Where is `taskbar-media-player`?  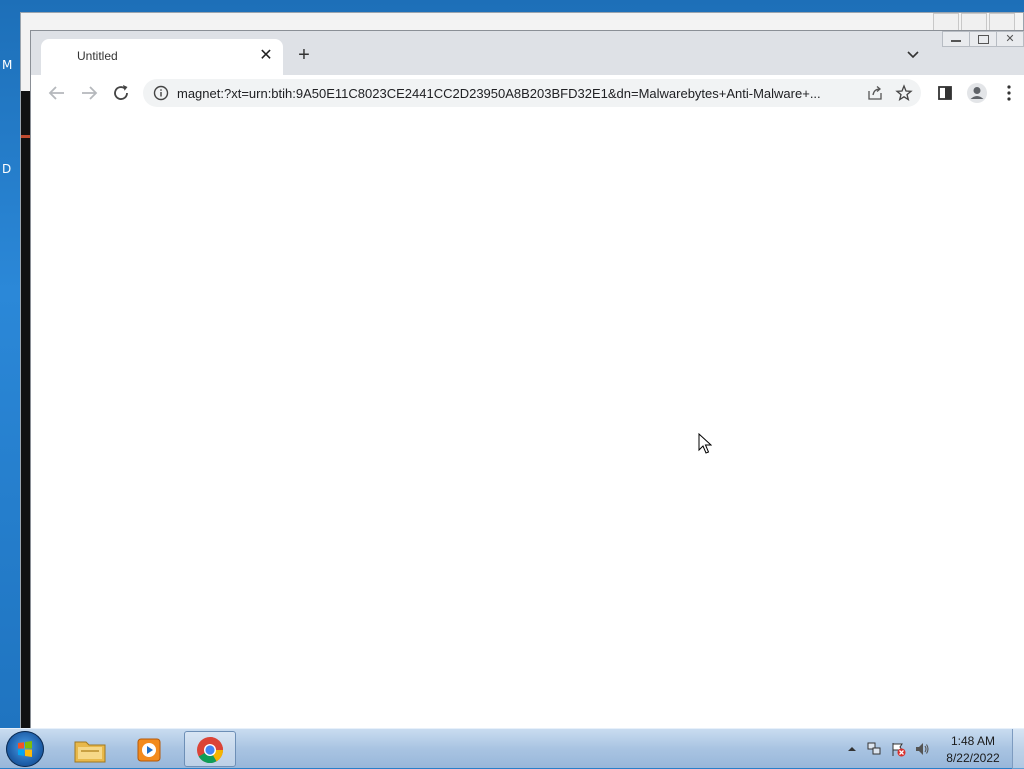 taskbar-media-player is located at coordinates (150, 749).